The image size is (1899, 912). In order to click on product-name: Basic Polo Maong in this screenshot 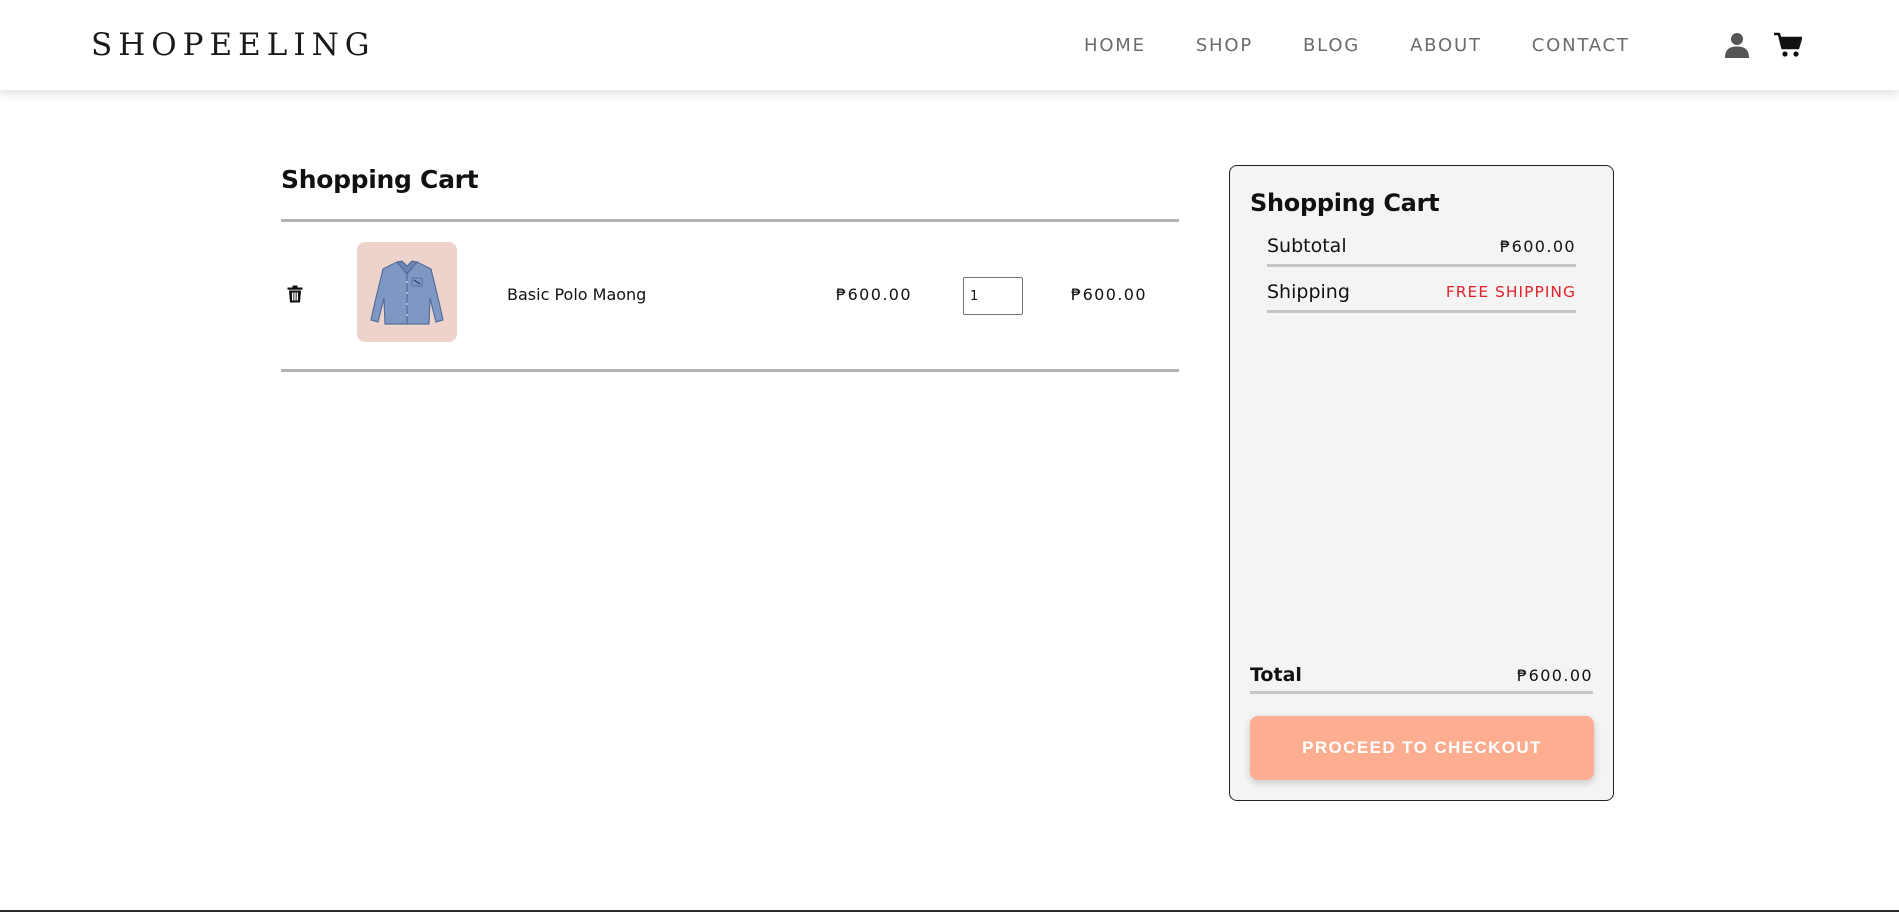, I will do `click(576, 294)`.